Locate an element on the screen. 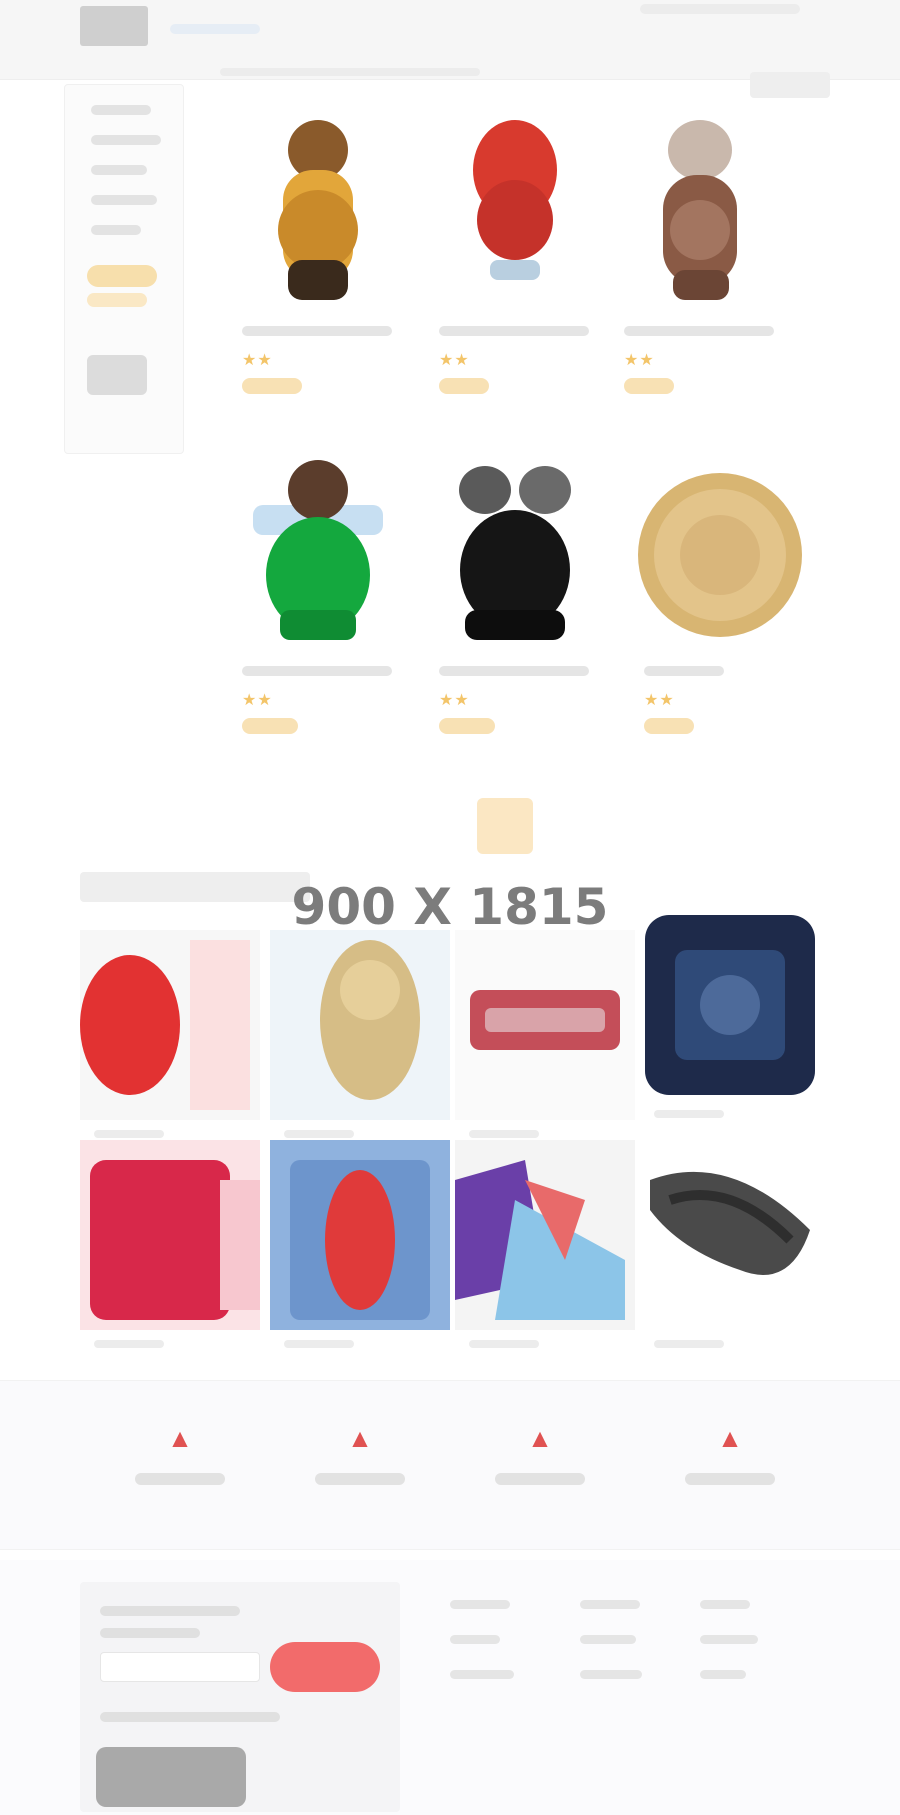 The height and width of the screenshot is (1815, 900). secure-icon: ▲ is located at coordinates (730, 1437).